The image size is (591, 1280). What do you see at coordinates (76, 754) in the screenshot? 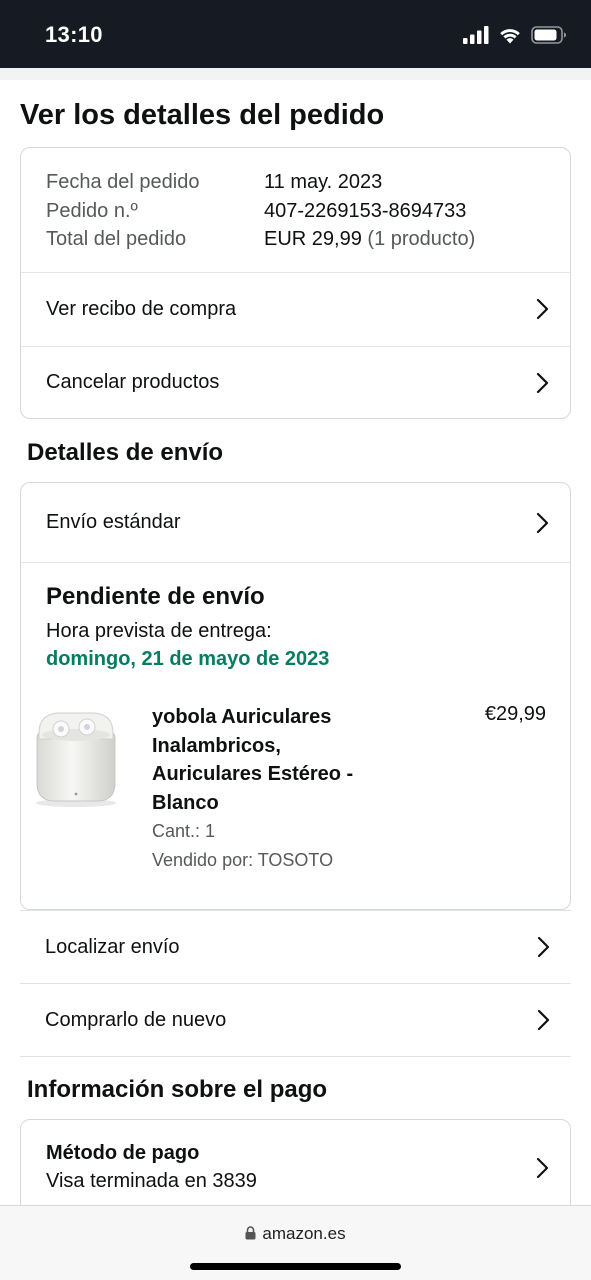
I see `product-image` at bounding box center [76, 754].